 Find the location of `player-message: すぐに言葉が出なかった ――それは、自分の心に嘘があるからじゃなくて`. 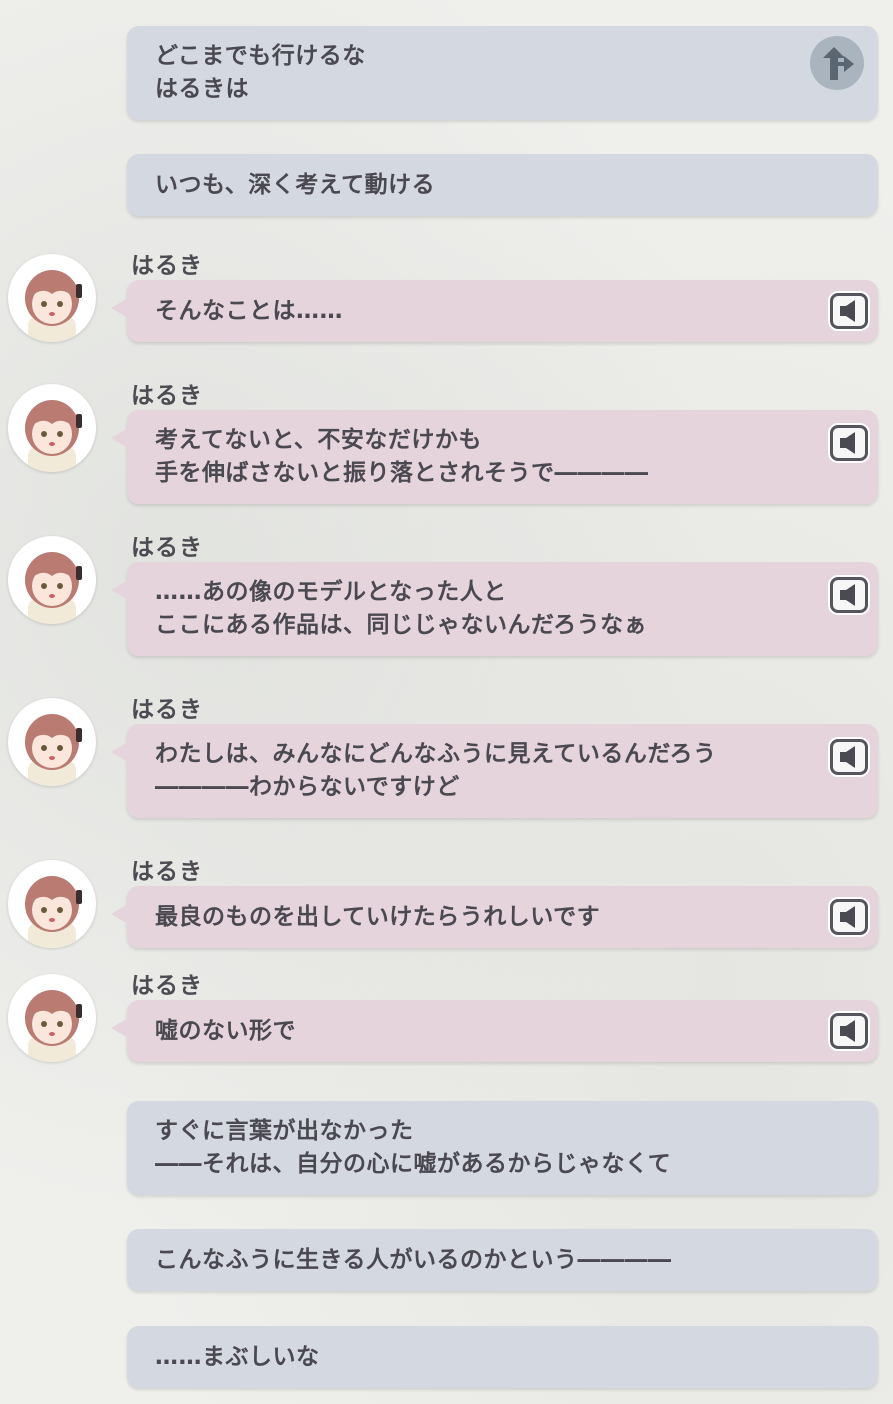

player-message: すぐに言葉が出なかった ――それは、自分の心に嘘があるからじゃなくて is located at coordinates (502, 1148).